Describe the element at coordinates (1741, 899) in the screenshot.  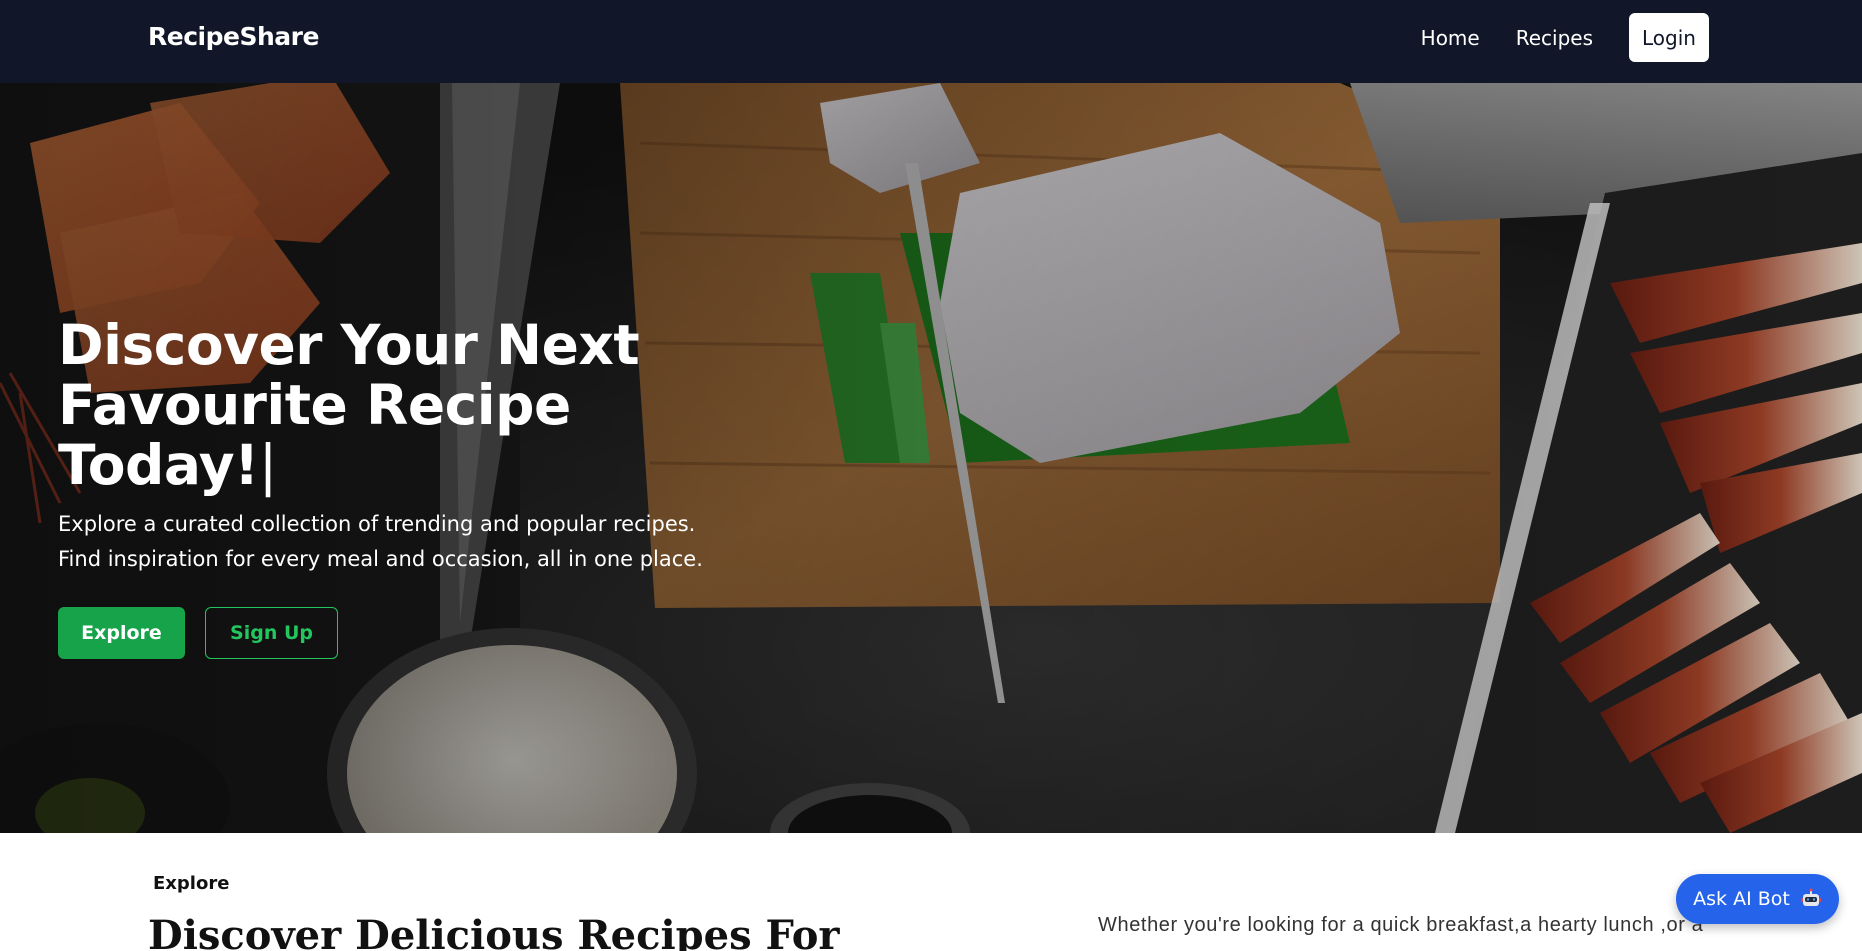
I see `ai-bot-label: Ask AI Bot` at that location.